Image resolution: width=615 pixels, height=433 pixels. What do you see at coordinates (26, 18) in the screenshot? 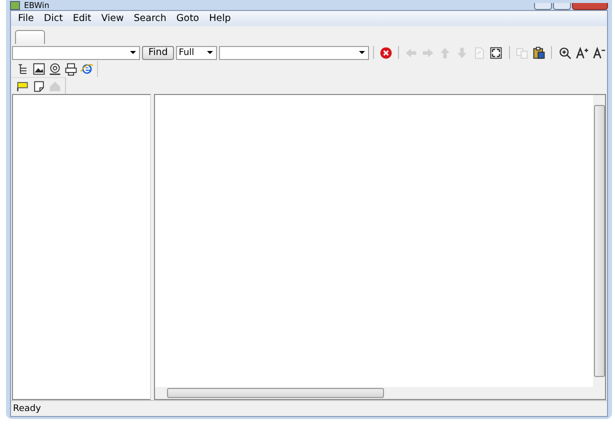
I see `menu-item: File` at bounding box center [26, 18].